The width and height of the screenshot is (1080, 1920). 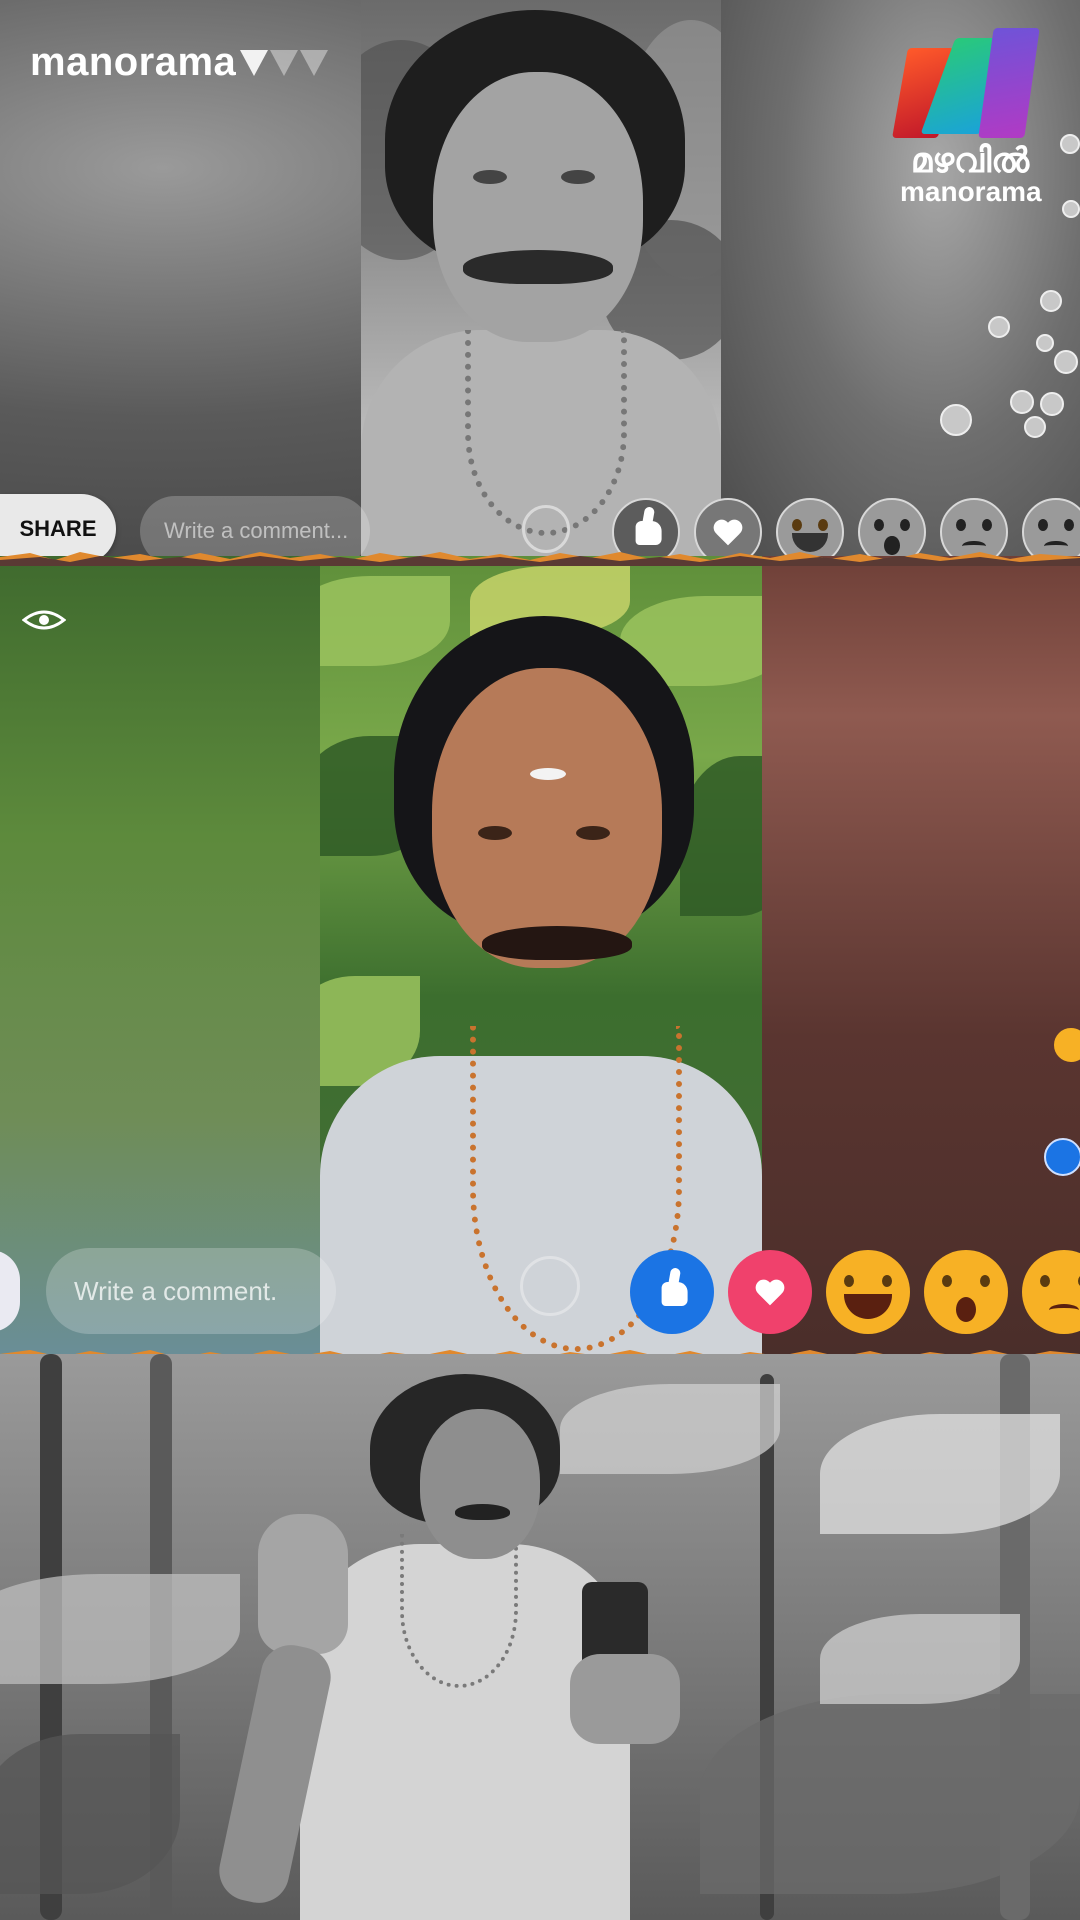 I want to click on sad-icon, so click(x=1051, y=1292).